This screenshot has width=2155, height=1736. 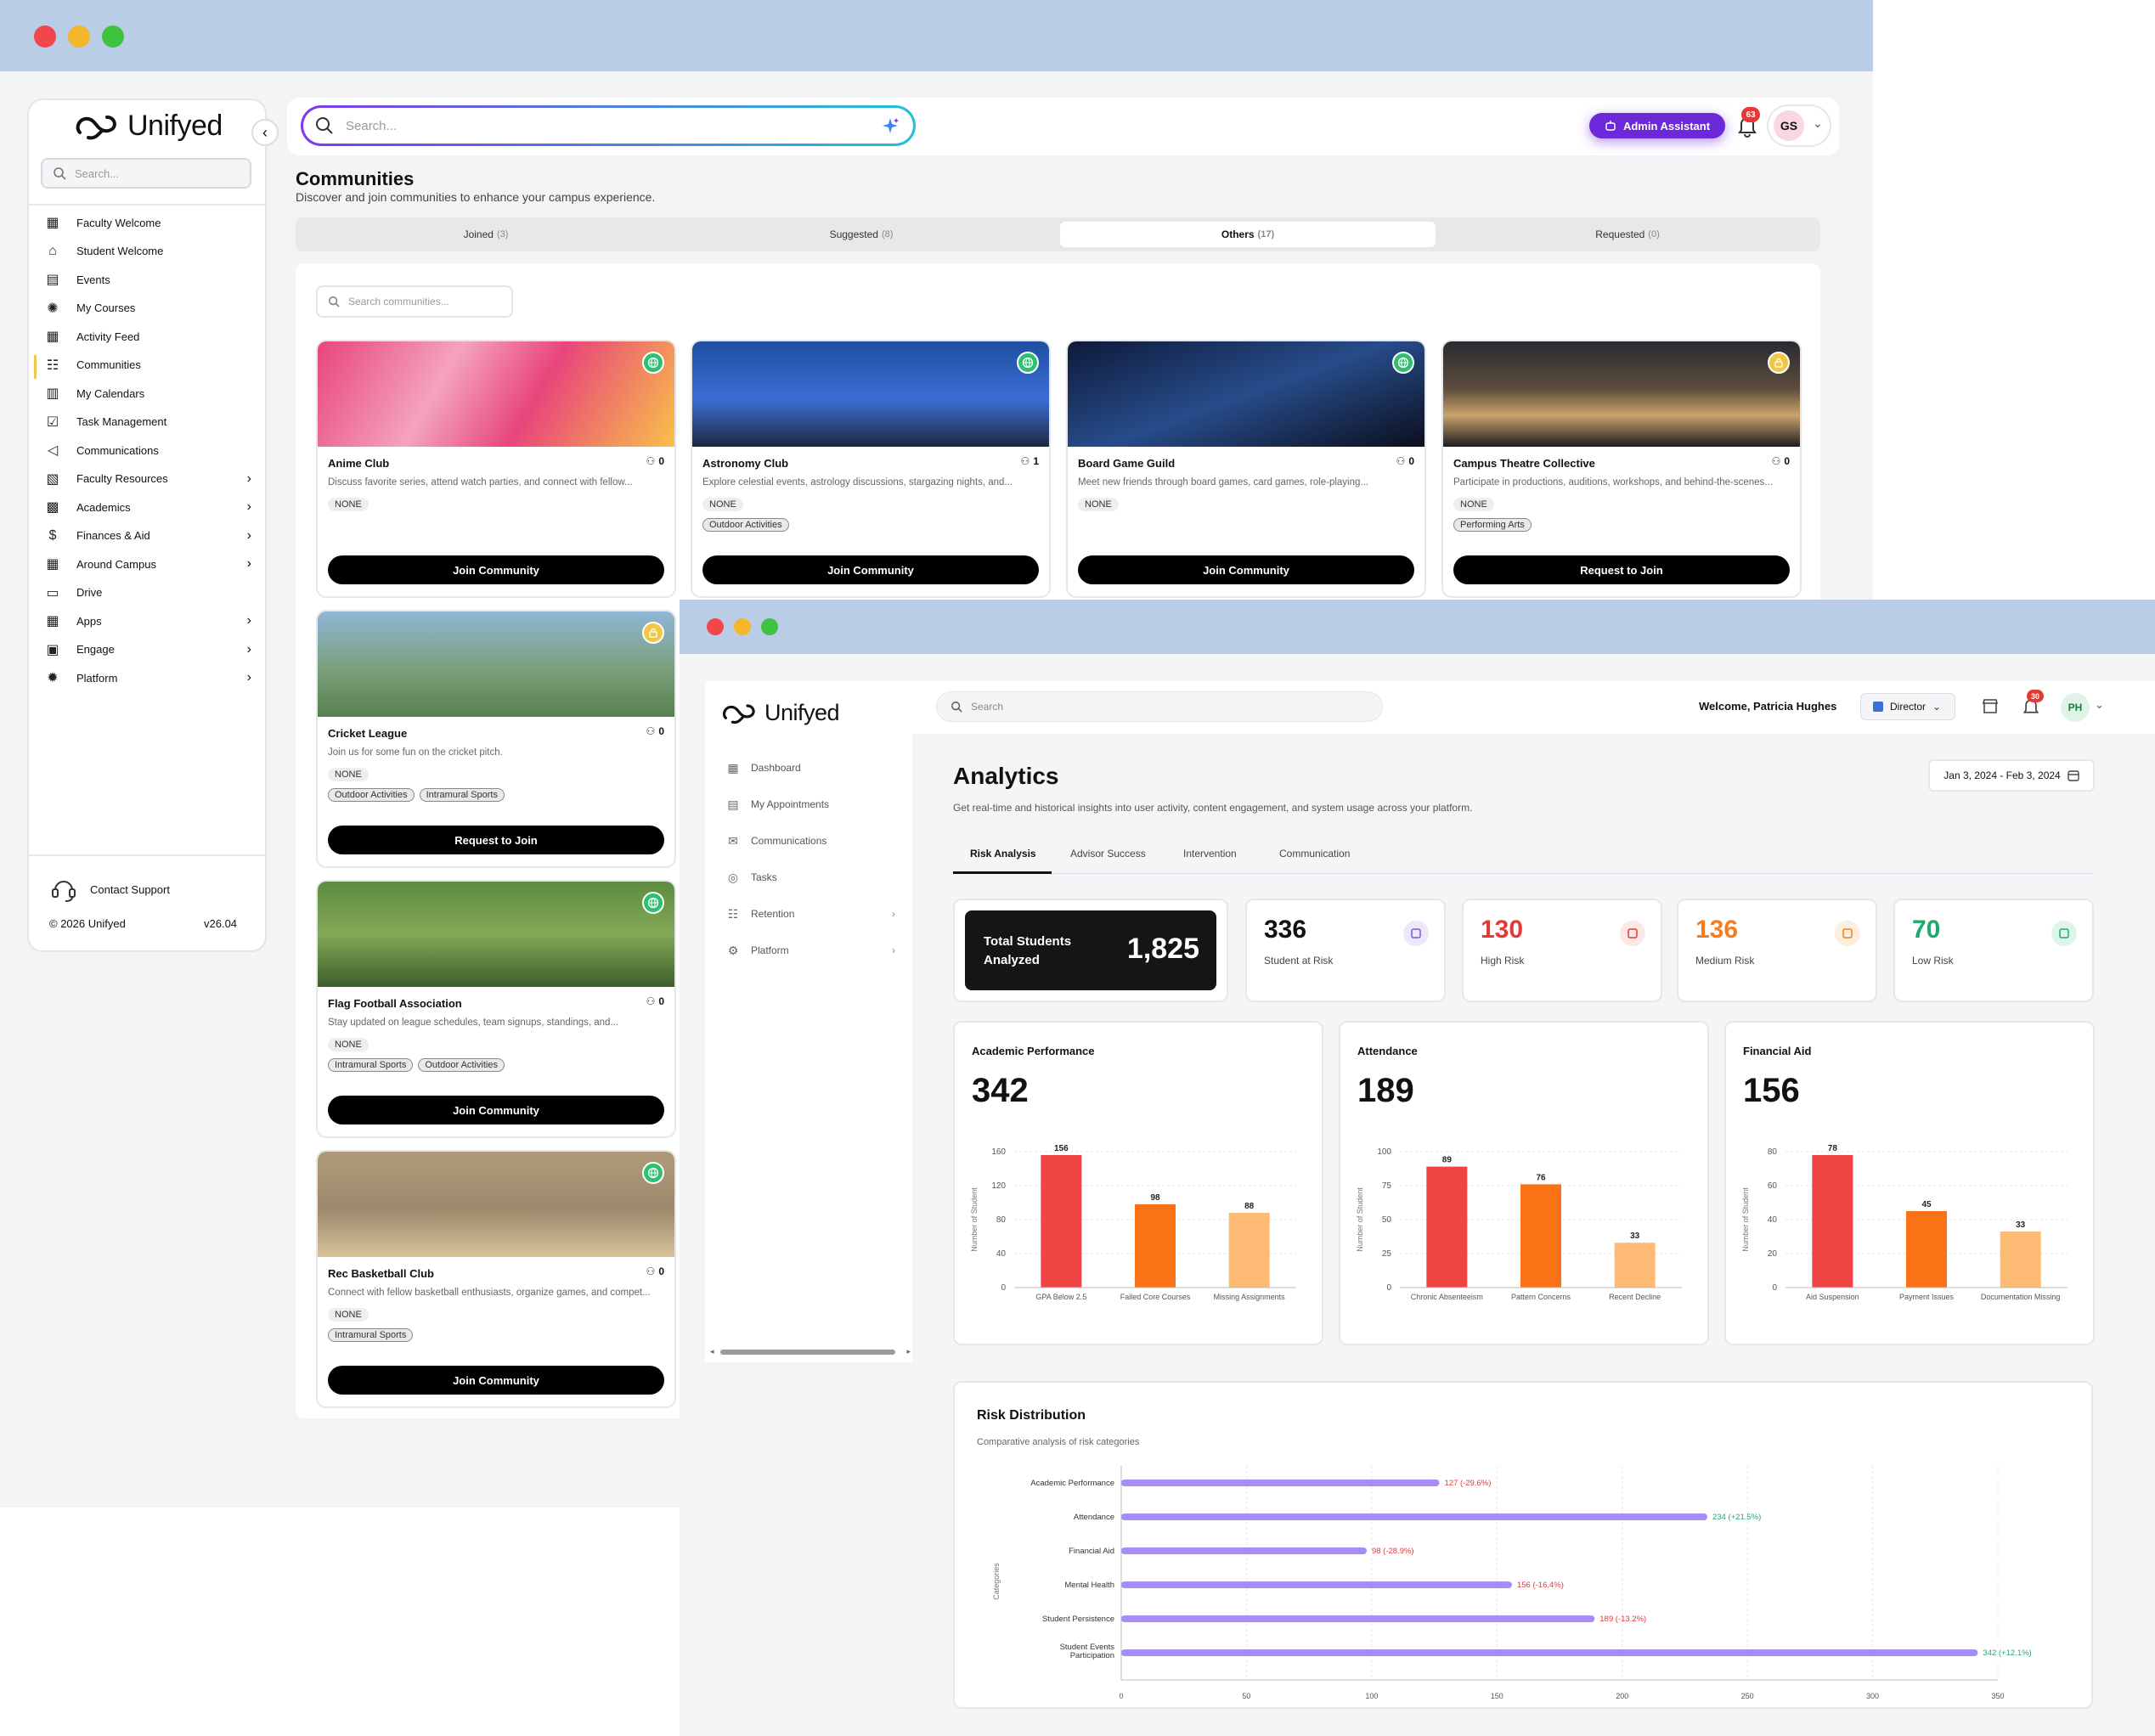 I want to click on sidebar-item-tasks: ◎ Tasks, so click(x=810, y=877).